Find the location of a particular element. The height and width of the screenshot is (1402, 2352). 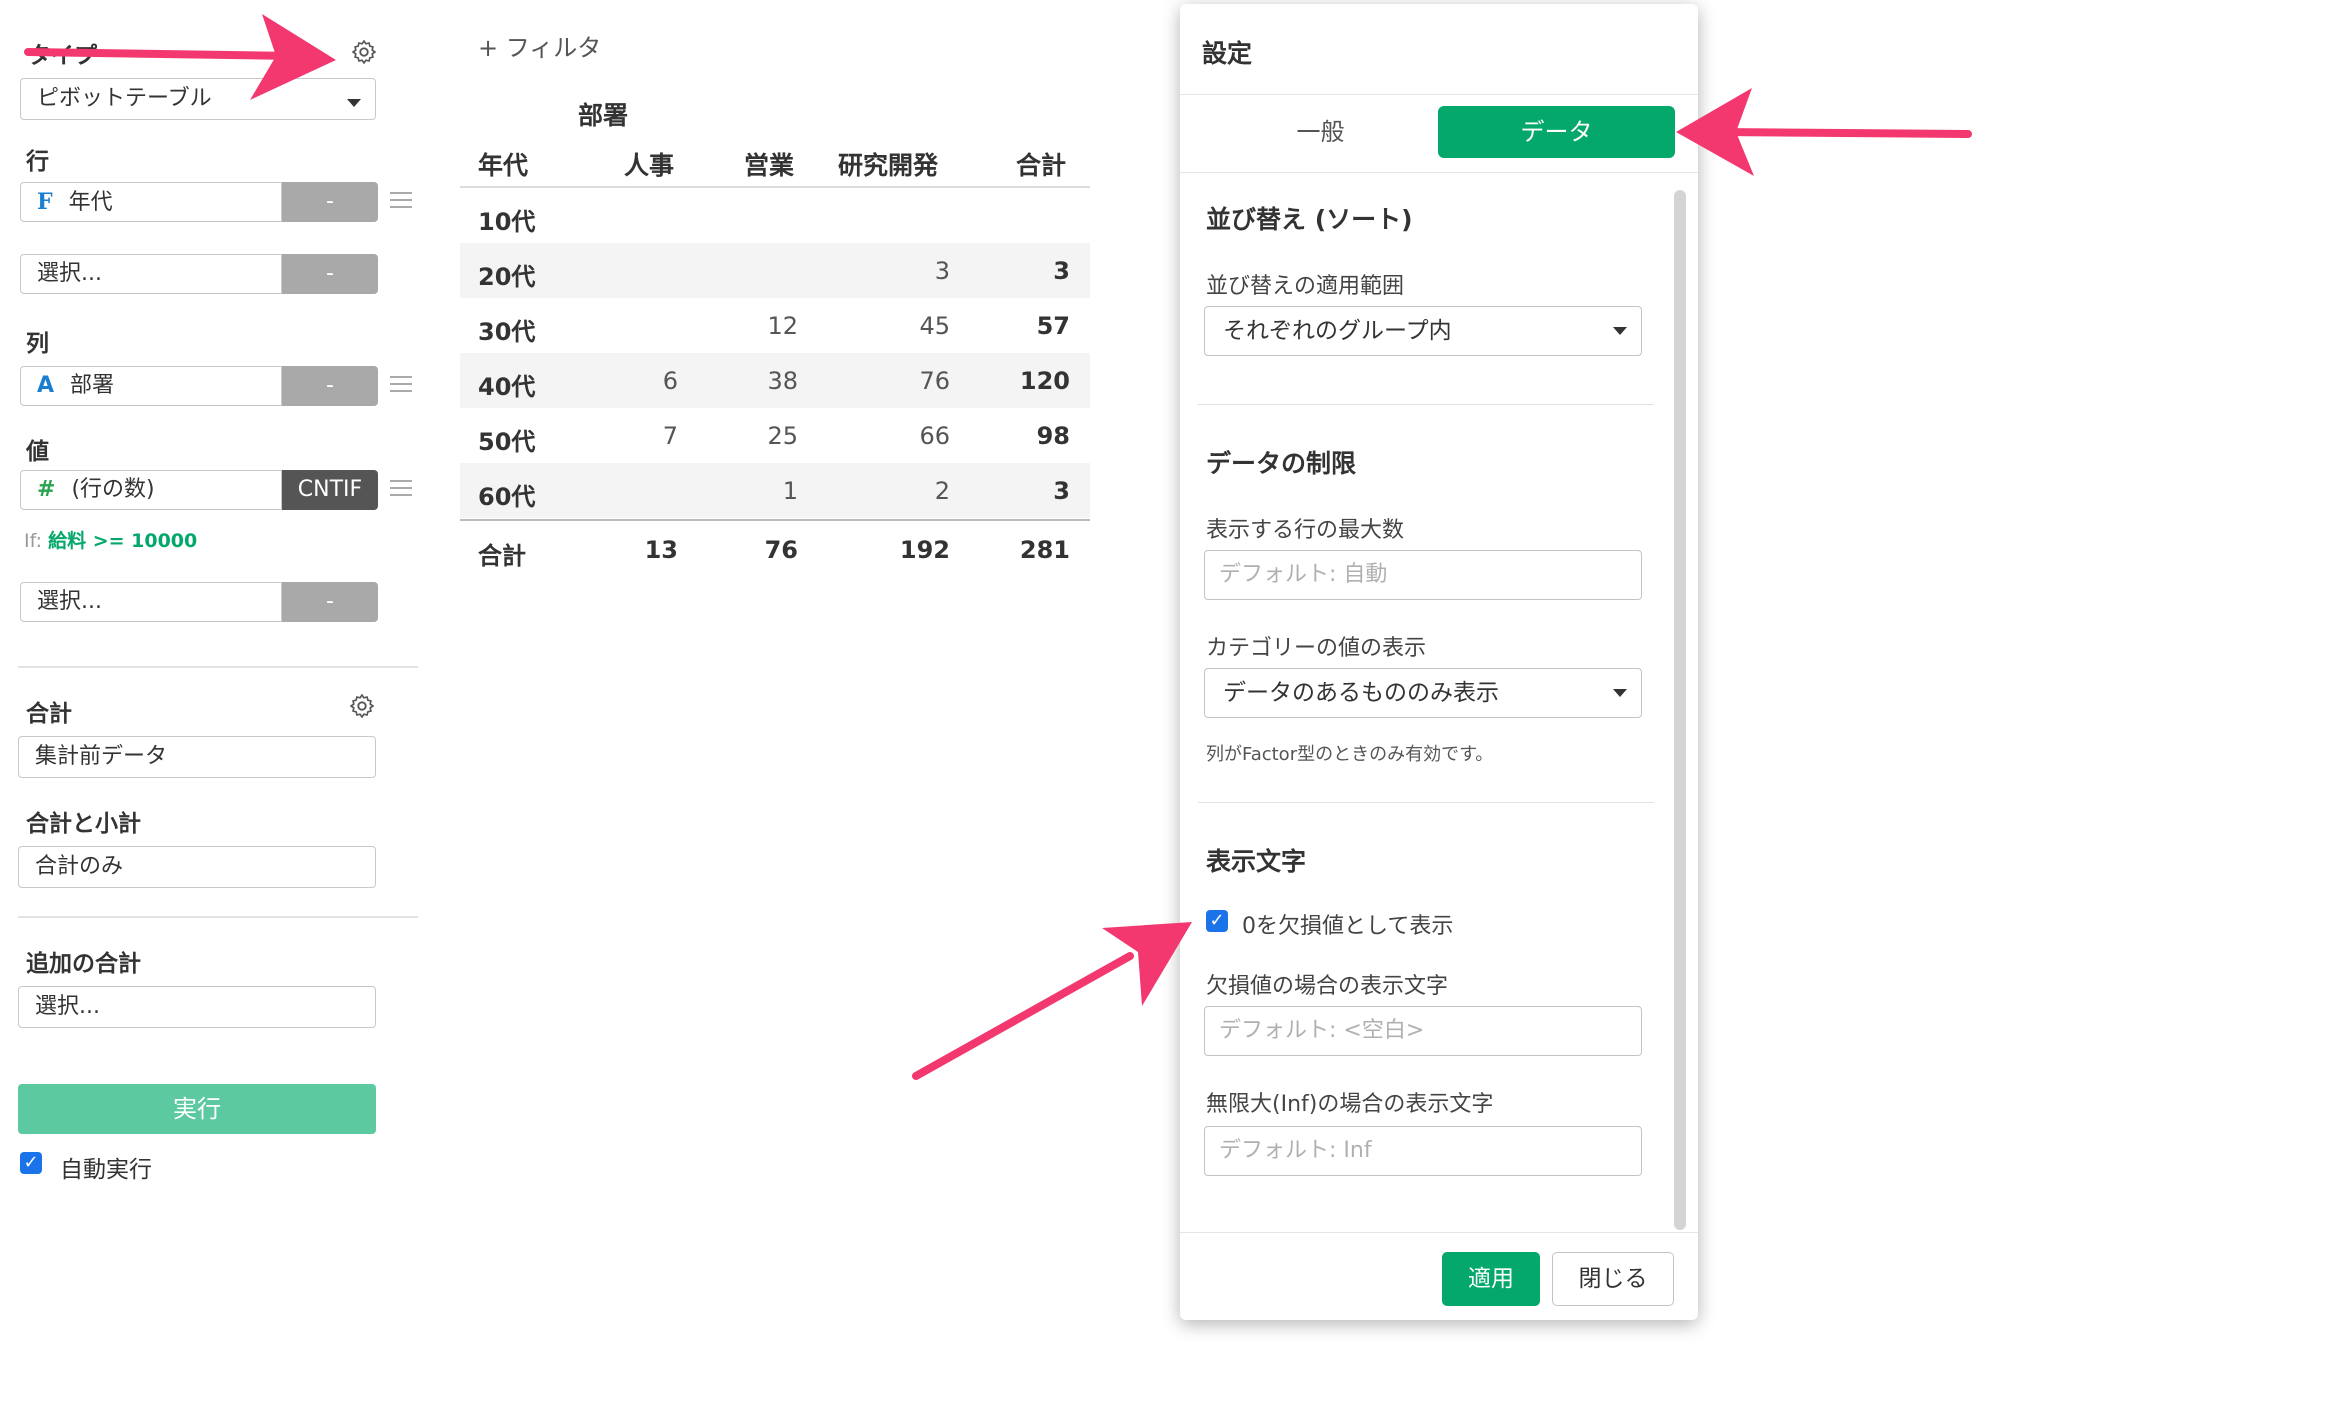

max-rows-input: デフォルト: 自動 is located at coordinates (1423, 575).